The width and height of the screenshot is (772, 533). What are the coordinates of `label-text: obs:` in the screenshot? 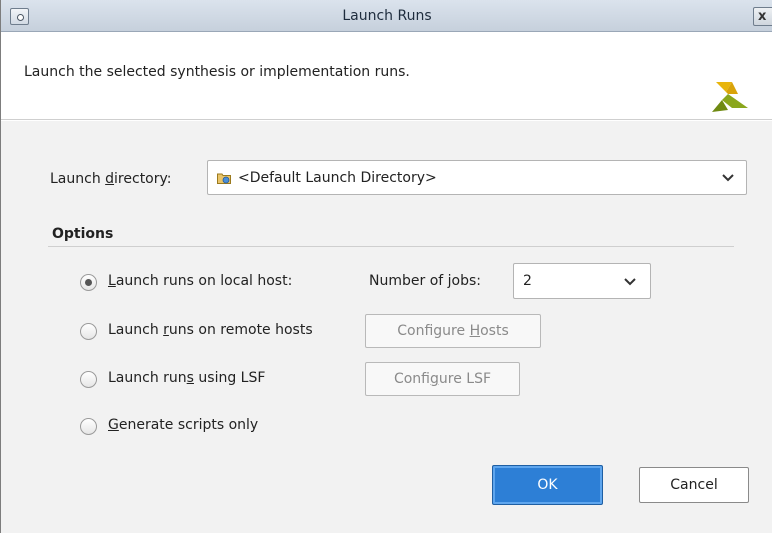 It's located at (466, 281).